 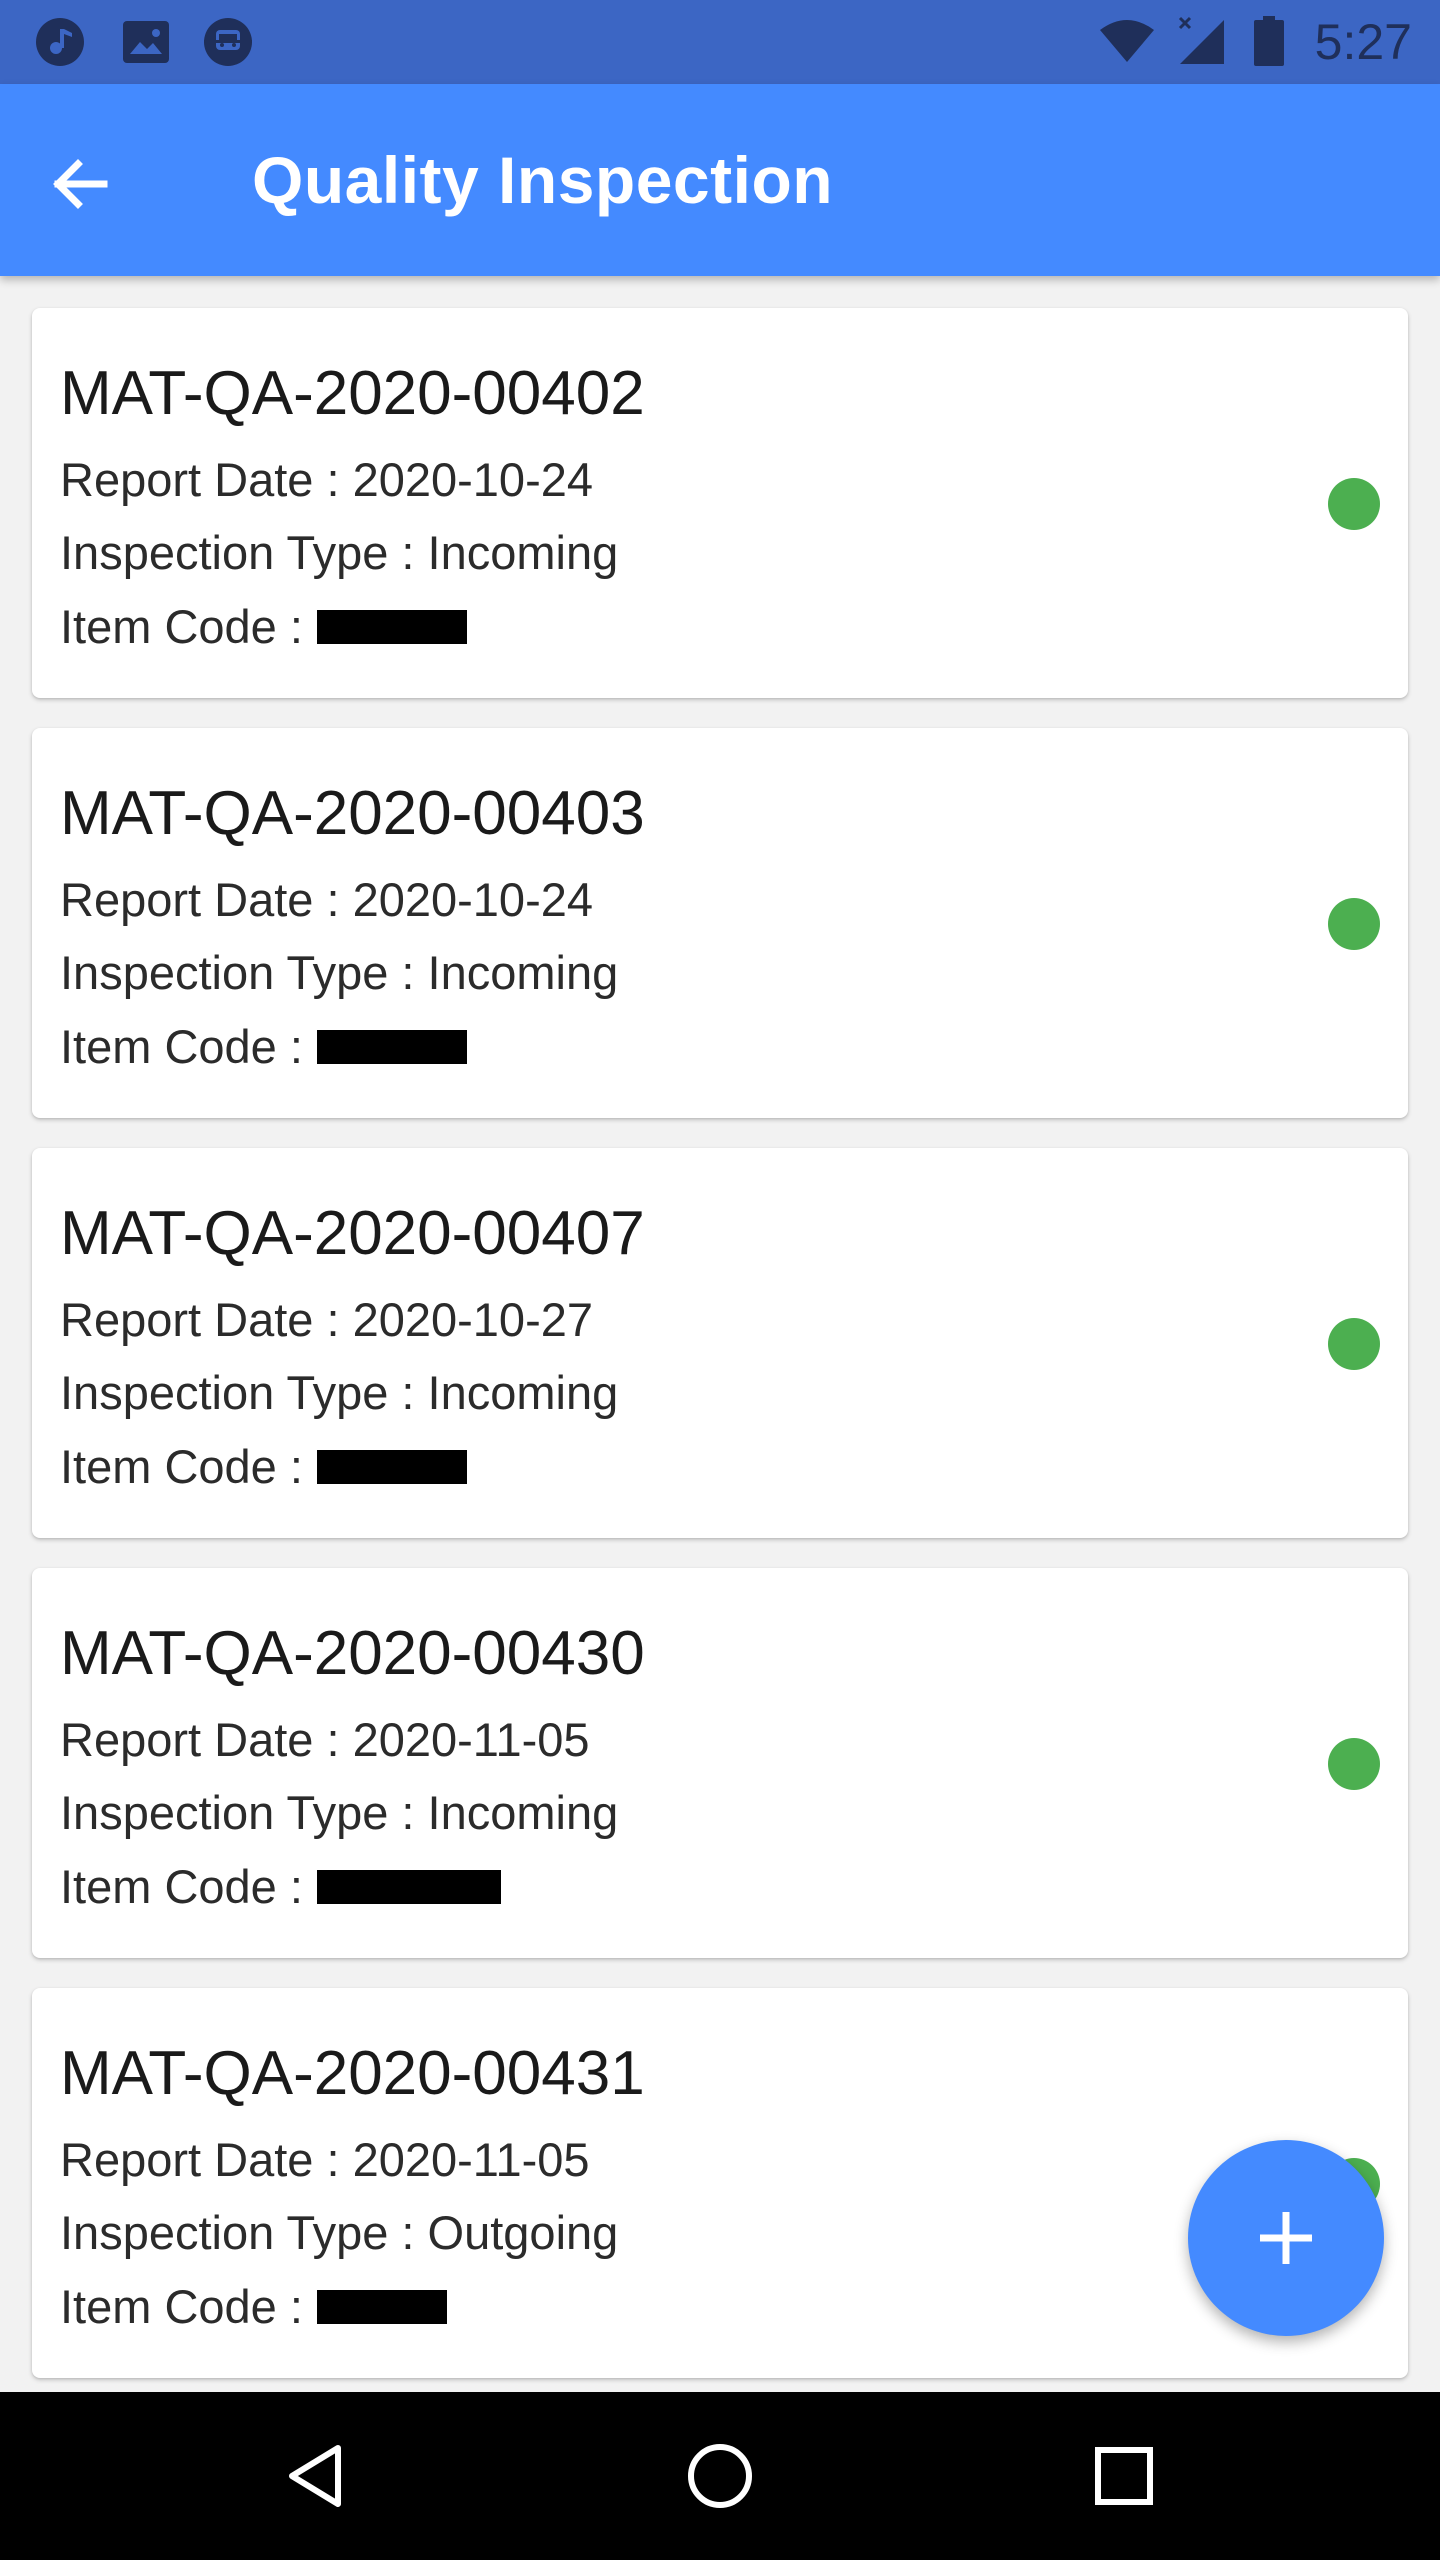 I want to click on navigation-bar, so click(x=720, y=2476).